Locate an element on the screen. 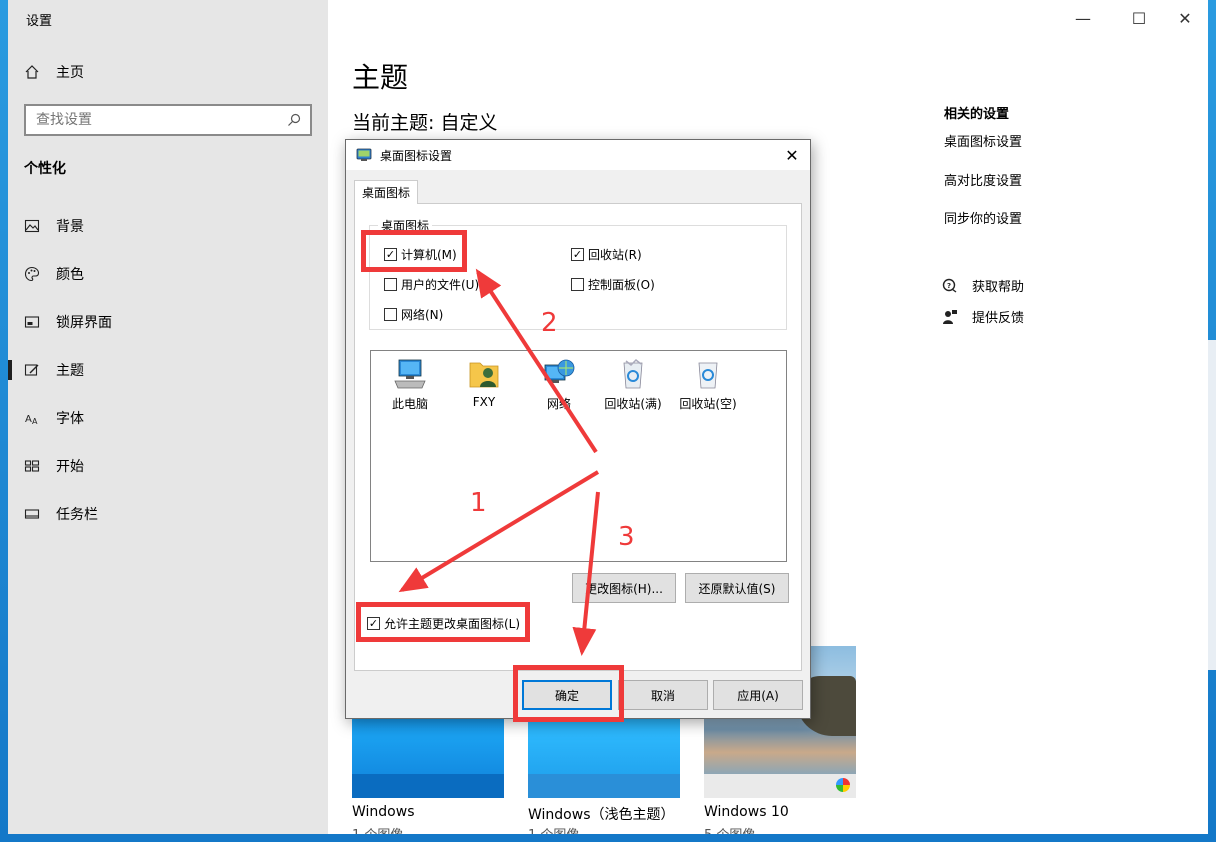 This screenshot has height=842, width=1216. icon-item-label: FXY is located at coordinates (484, 402).